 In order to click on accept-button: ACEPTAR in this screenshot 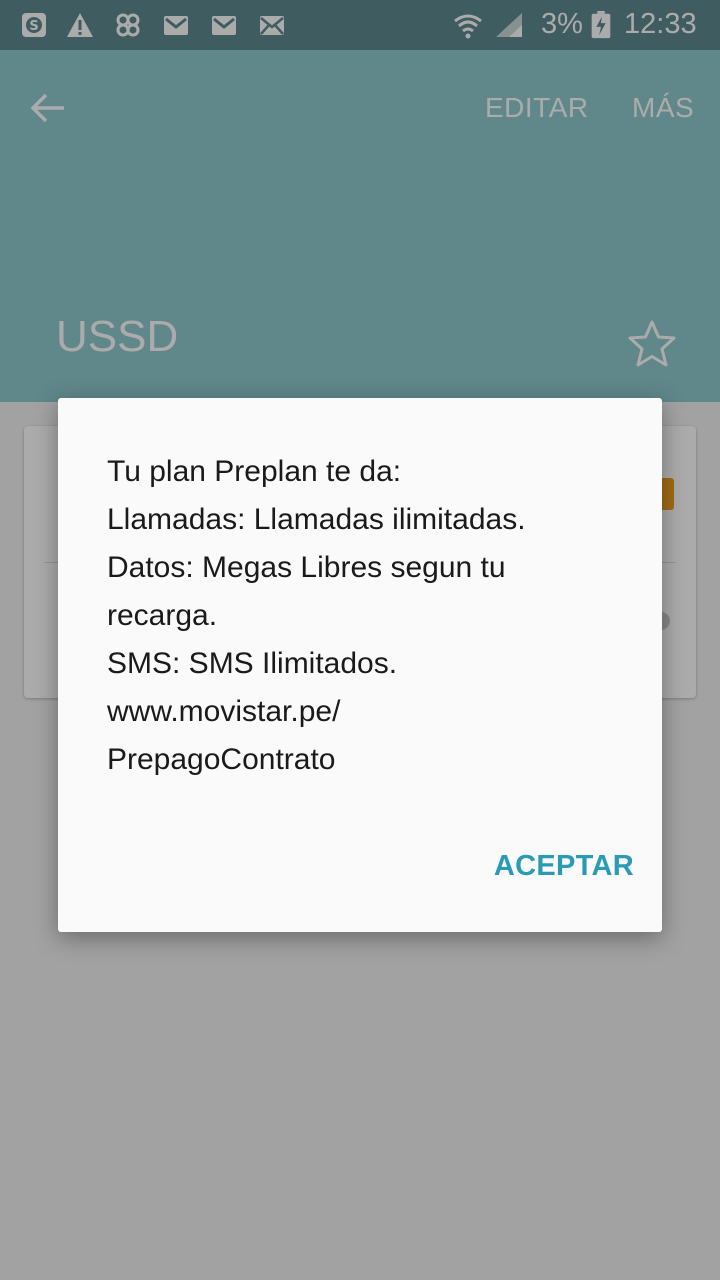, I will do `click(546, 866)`.